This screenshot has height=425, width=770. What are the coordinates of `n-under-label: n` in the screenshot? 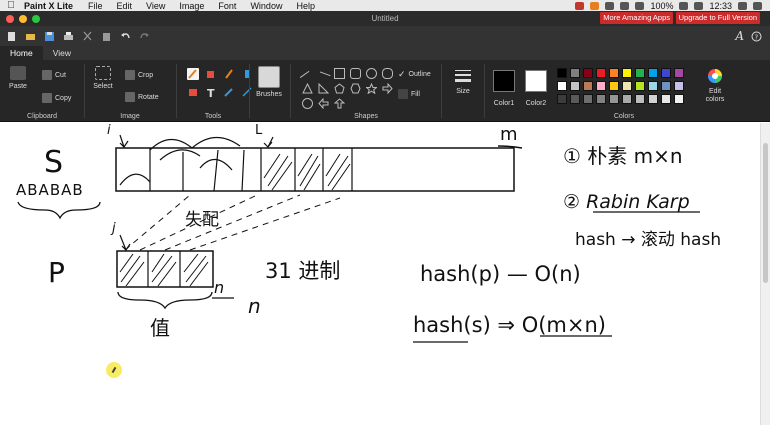 It's located at (219, 287).